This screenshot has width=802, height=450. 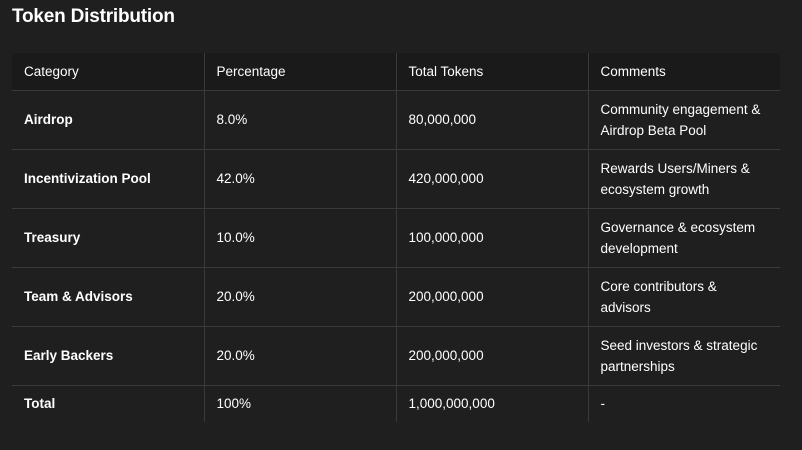 I want to click on cell-percentage: 8.0%, so click(x=300, y=120).